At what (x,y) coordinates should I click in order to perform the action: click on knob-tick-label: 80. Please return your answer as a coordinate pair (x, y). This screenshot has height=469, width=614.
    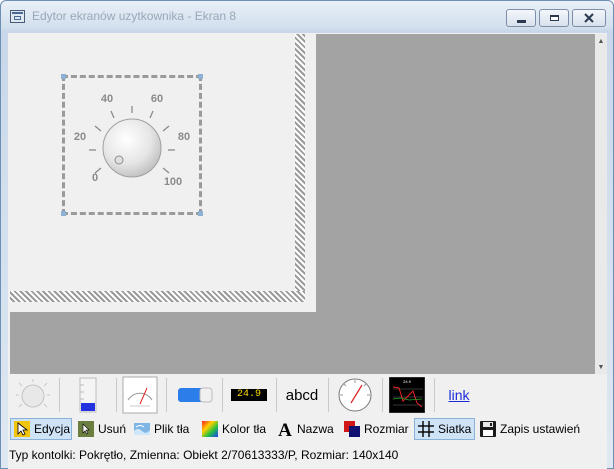
    Looking at the image, I should click on (184, 137).